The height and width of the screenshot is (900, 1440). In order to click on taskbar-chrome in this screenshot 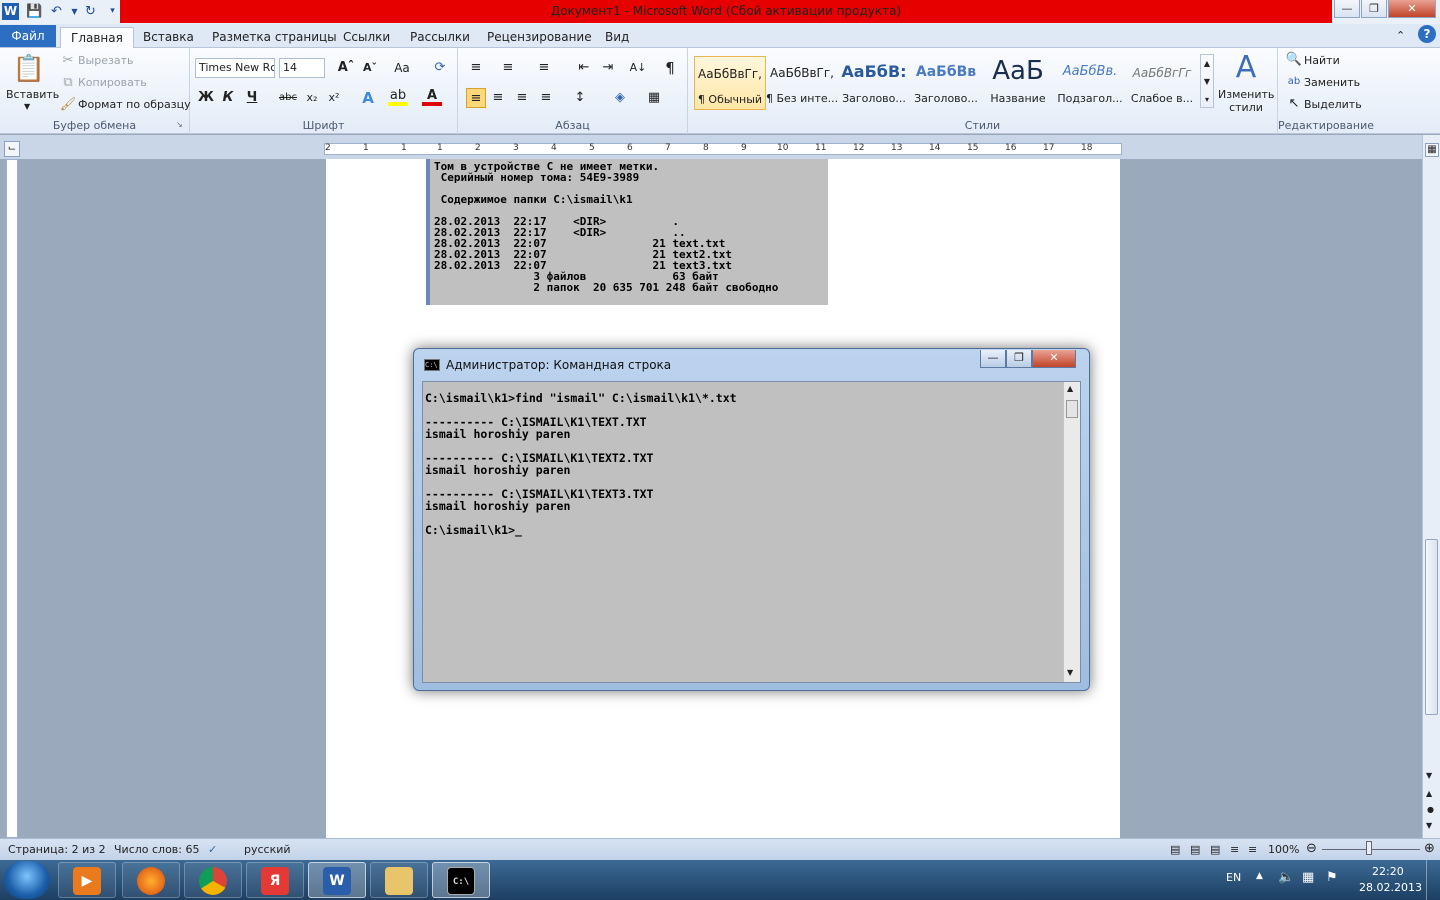, I will do `click(213, 880)`.